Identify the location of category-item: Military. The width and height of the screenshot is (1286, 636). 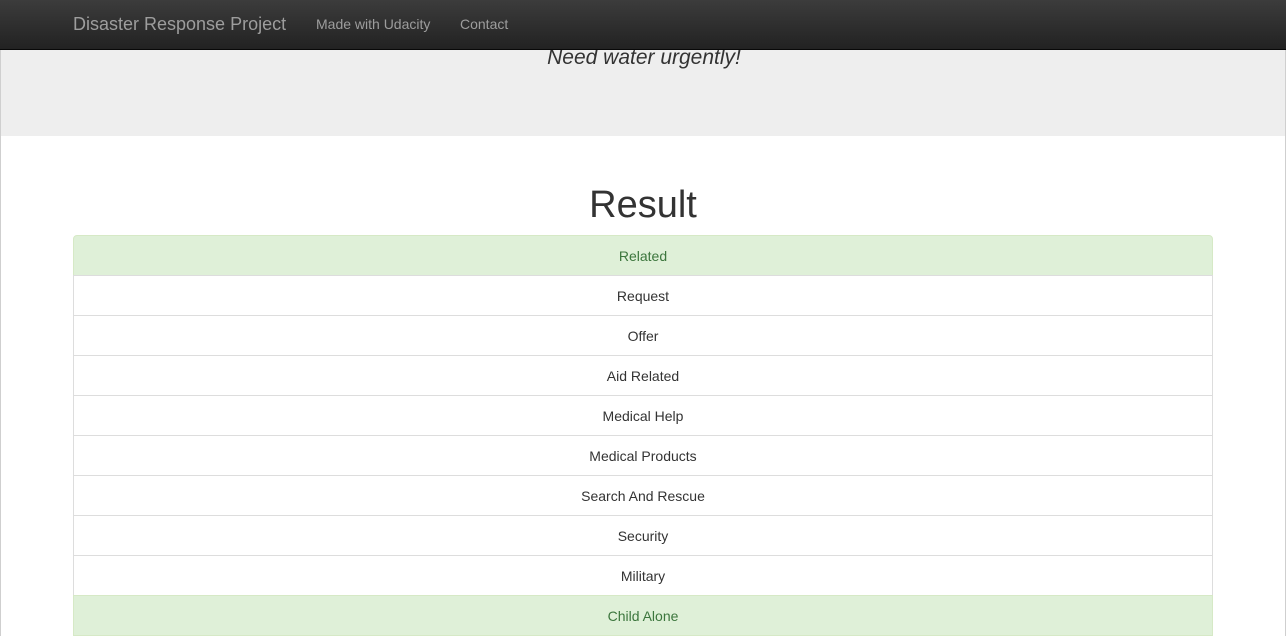
(643, 575).